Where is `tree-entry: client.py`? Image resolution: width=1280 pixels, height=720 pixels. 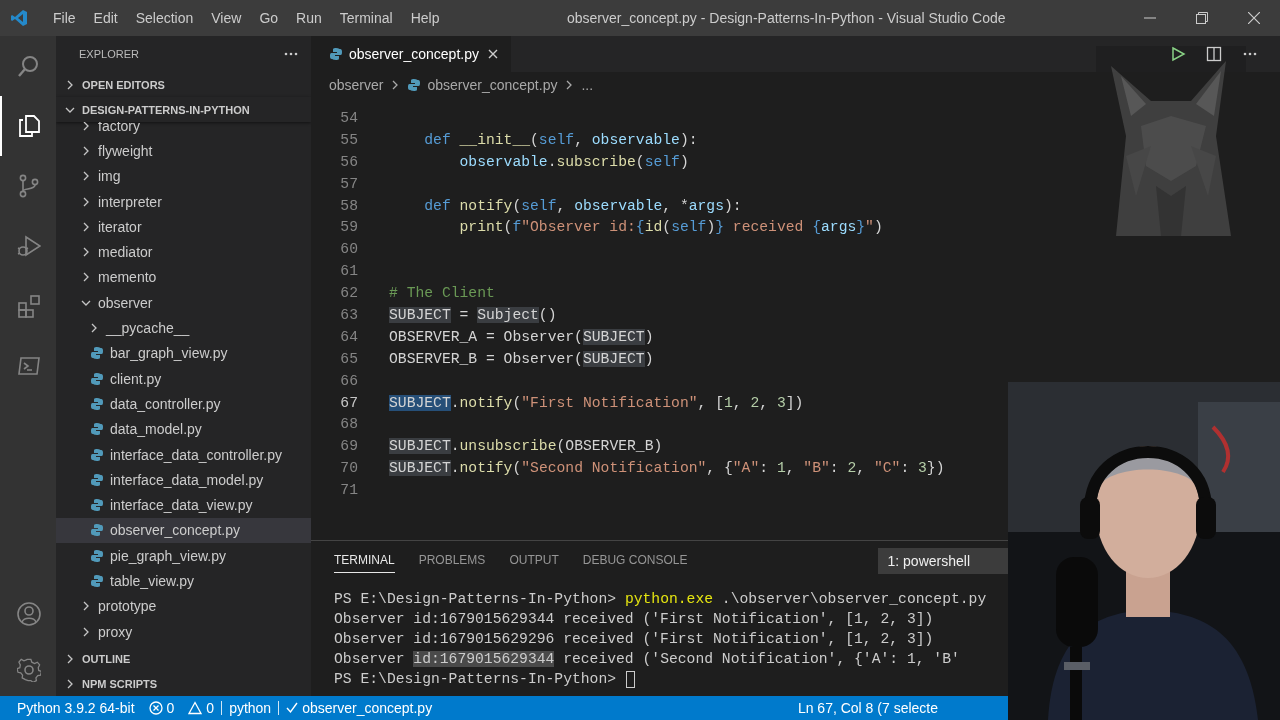
tree-entry: client.py is located at coordinates (136, 378).